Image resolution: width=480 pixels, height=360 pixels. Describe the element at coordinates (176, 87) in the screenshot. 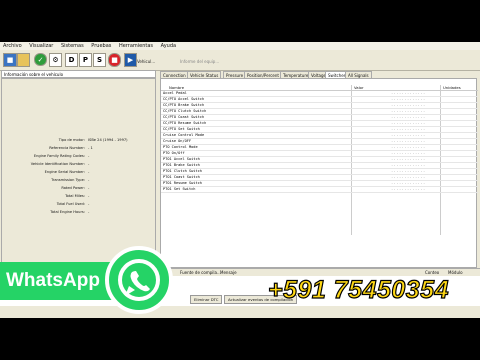

I see `column-header-name: Nombre` at that location.